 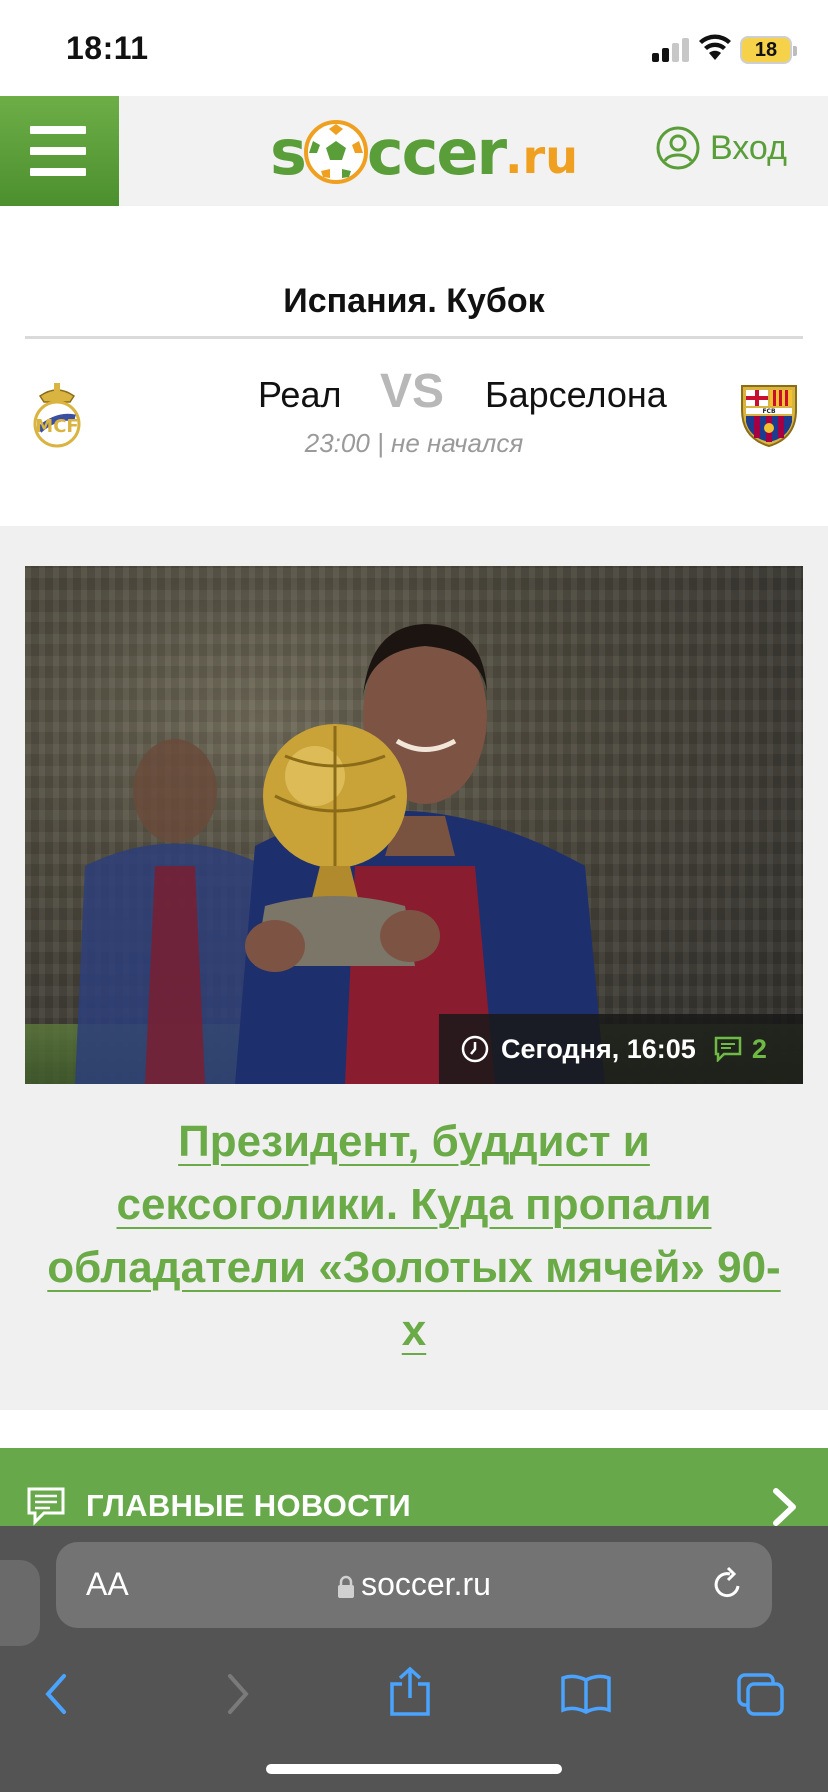 What do you see at coordinates (576, 394) in the screenshot?
I see `away-team-name: Барселона` at bounding box center [576, 394].